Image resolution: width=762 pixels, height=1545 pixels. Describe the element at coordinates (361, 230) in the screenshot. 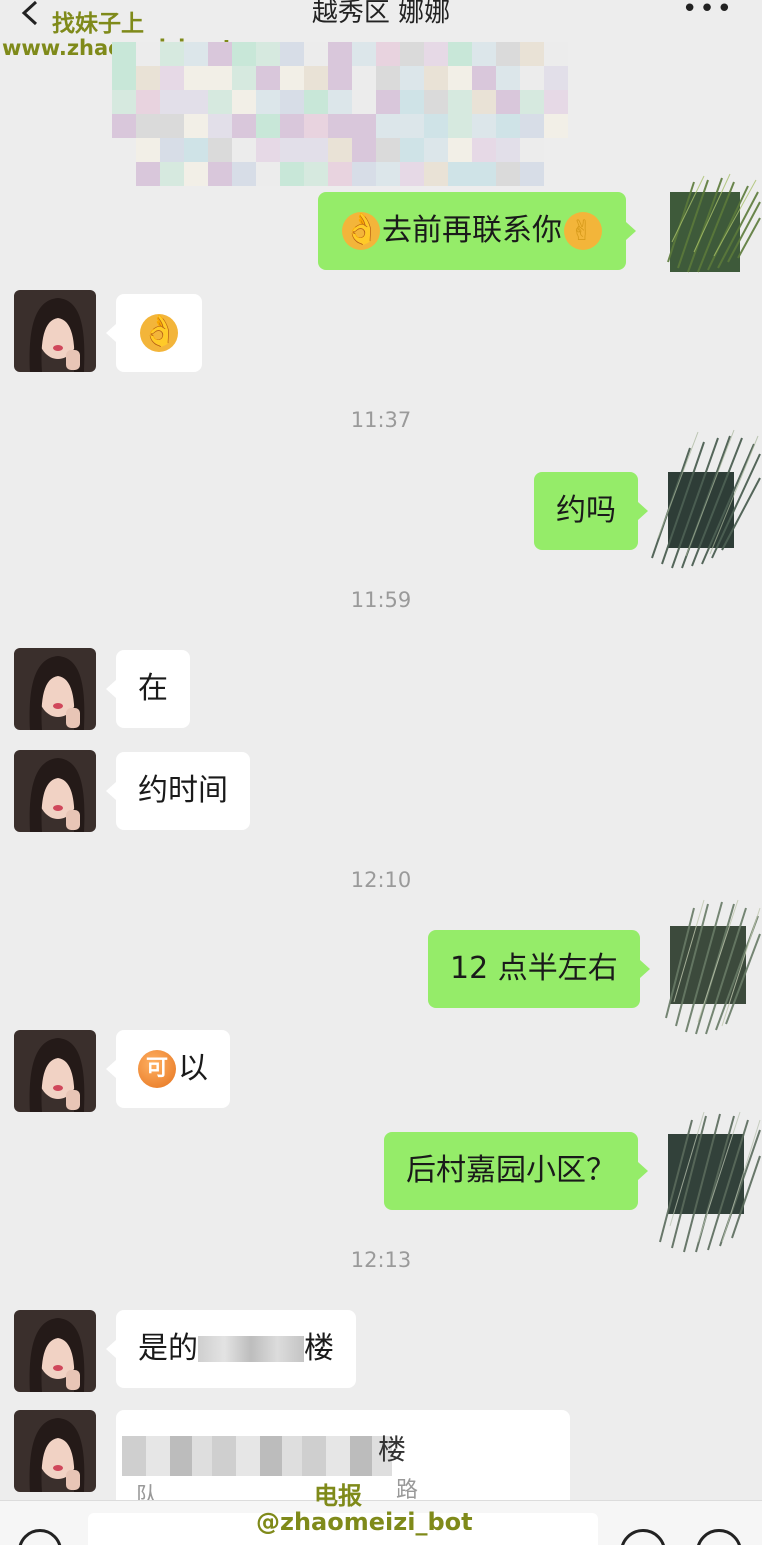

I see `ok-hand-emoji-icon` at that location.